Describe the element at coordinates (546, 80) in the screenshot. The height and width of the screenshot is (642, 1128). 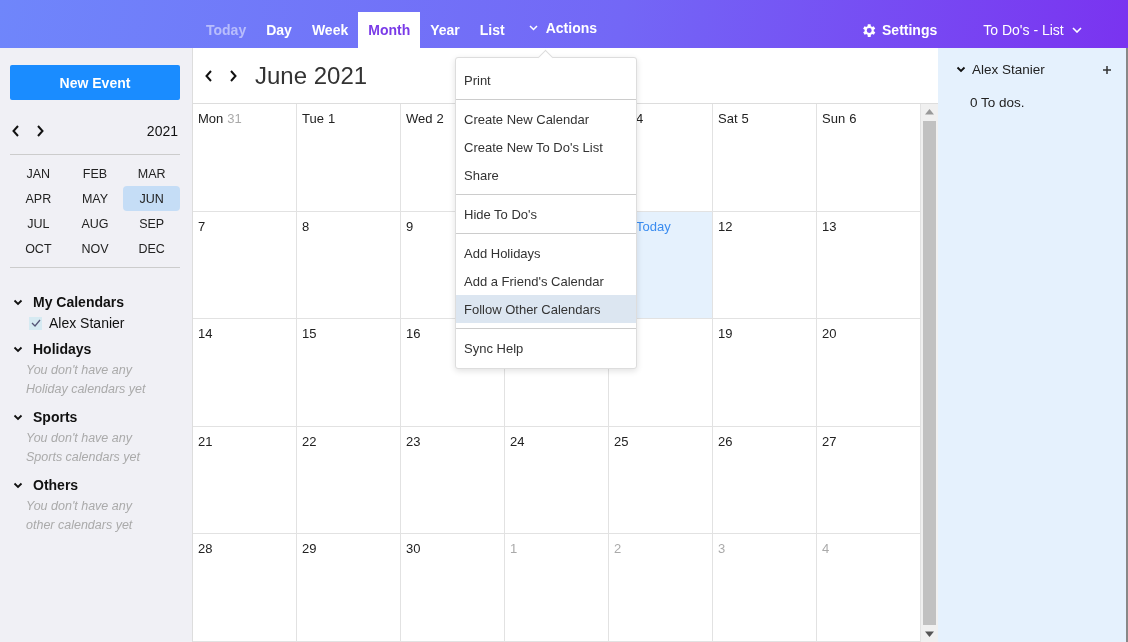
I see `menu-item: Print` at that location.